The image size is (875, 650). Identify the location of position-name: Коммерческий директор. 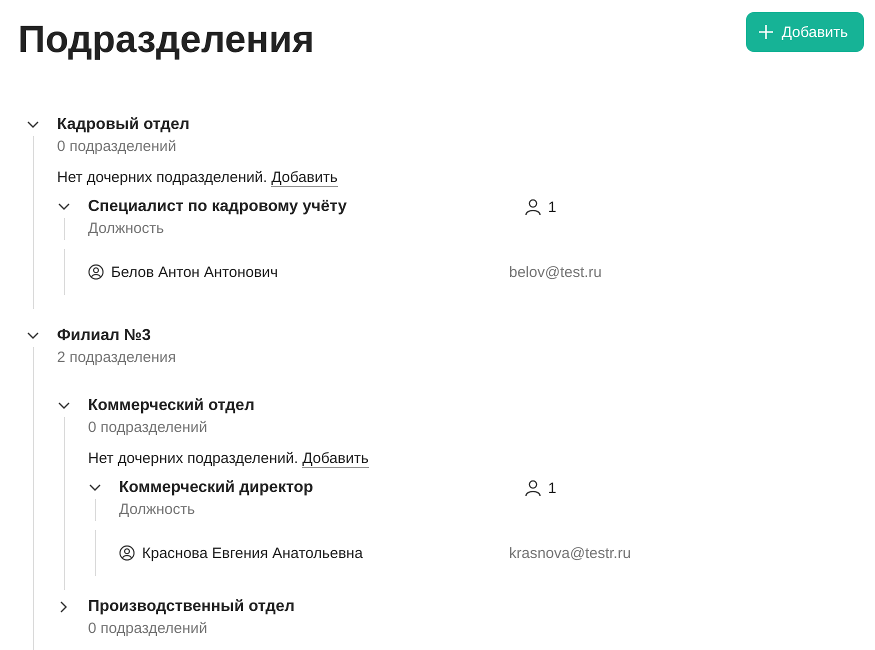
(216, 488).